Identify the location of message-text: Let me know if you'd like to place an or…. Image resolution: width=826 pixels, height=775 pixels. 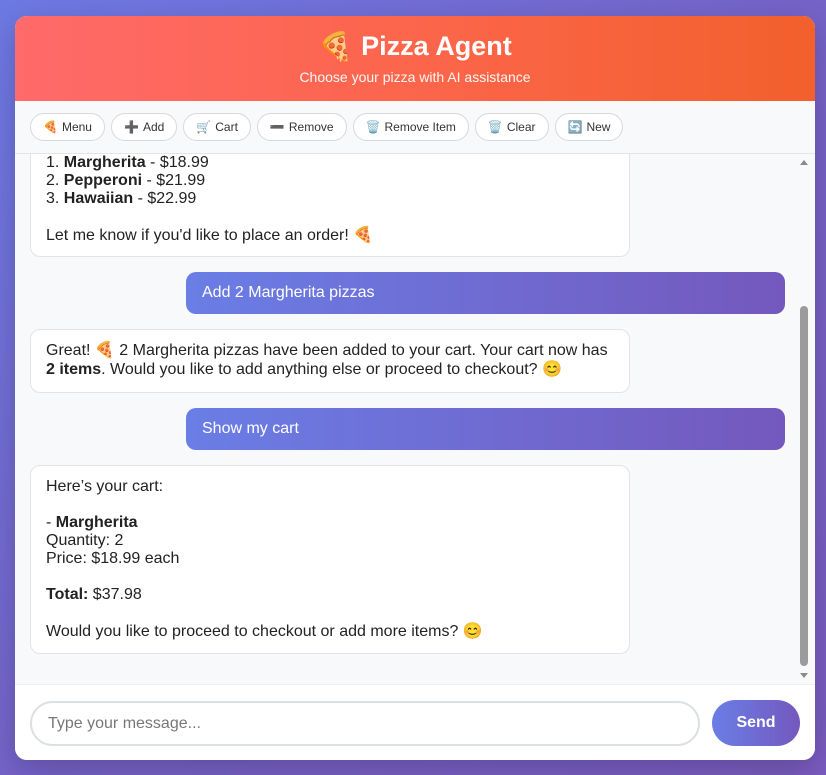
(210, 235).